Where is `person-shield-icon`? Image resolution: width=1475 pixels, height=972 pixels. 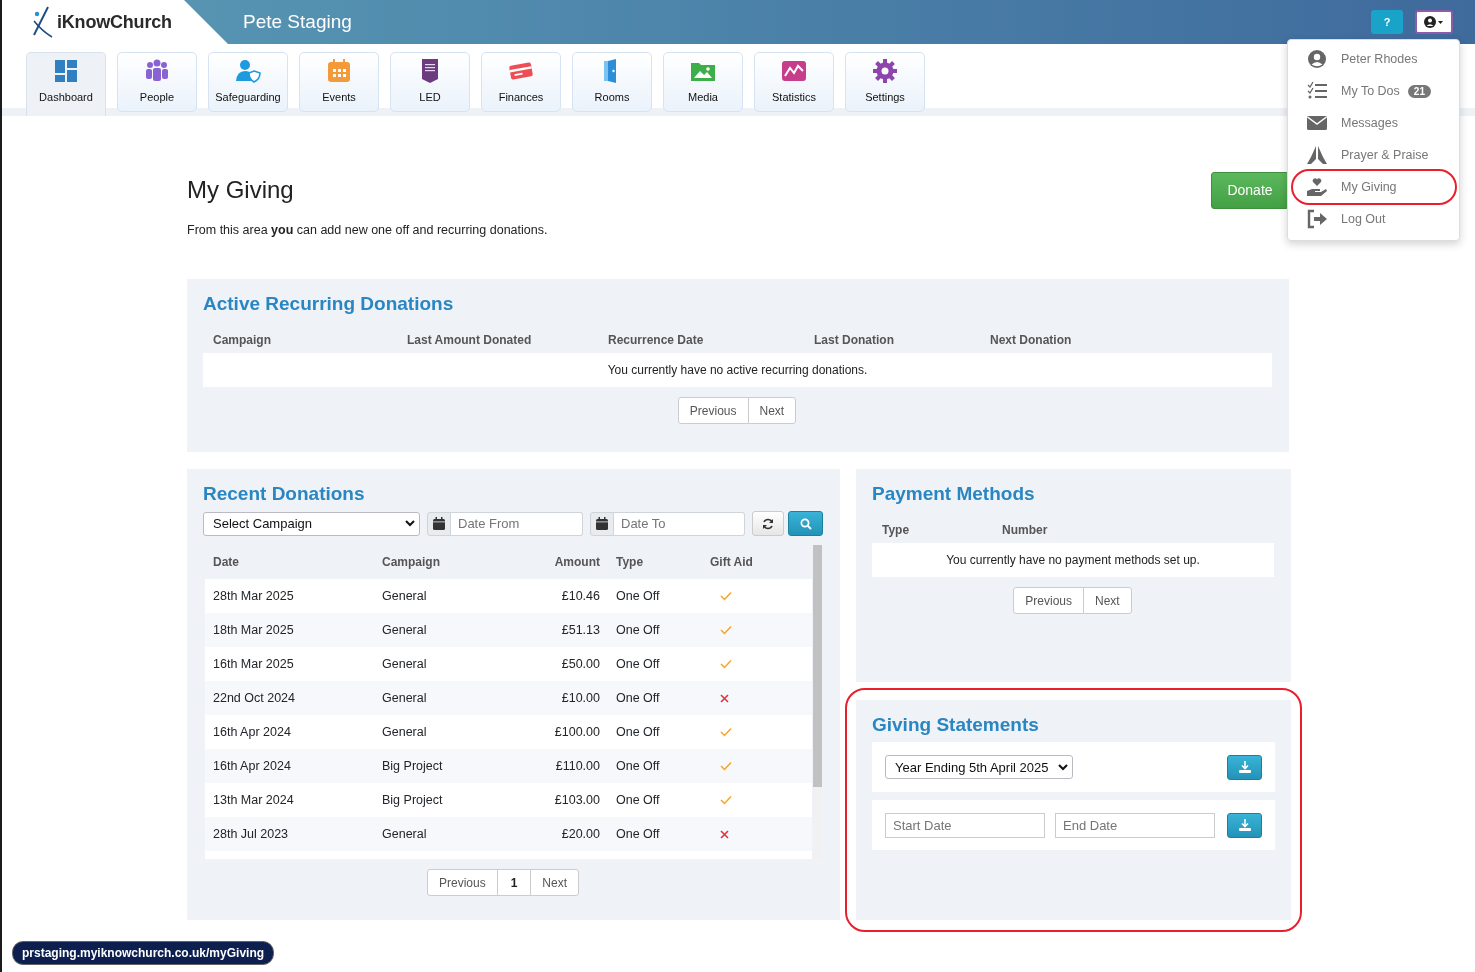 person-shield-icon is located at coordinates (248, 71).